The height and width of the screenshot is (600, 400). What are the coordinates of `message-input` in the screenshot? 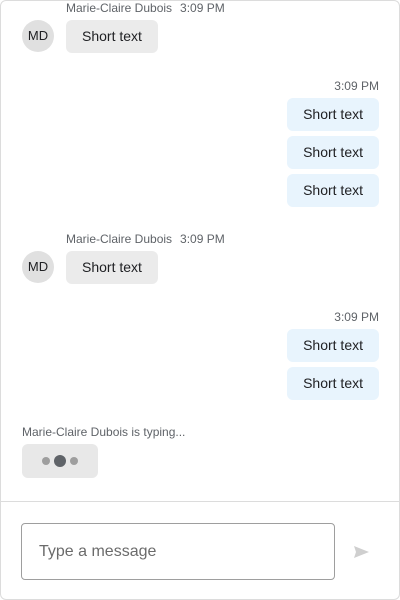 It's located at (178, 551).